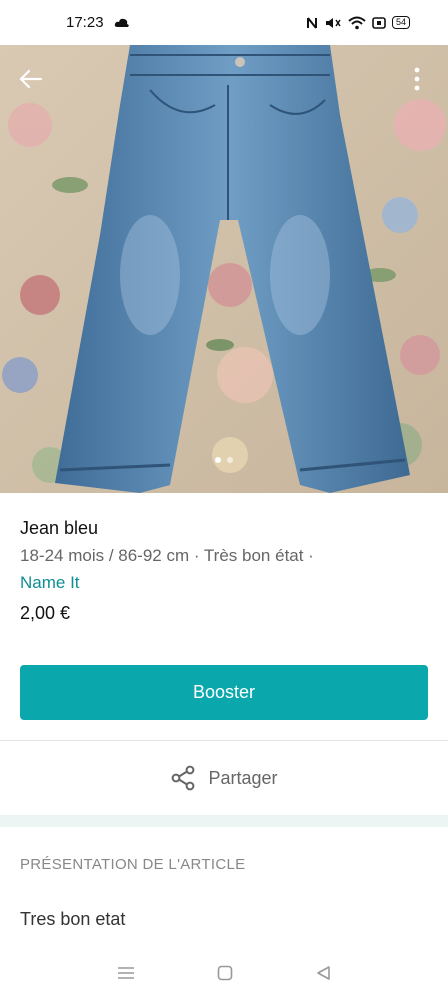  I want to click on section-separator, so click(224, 821).